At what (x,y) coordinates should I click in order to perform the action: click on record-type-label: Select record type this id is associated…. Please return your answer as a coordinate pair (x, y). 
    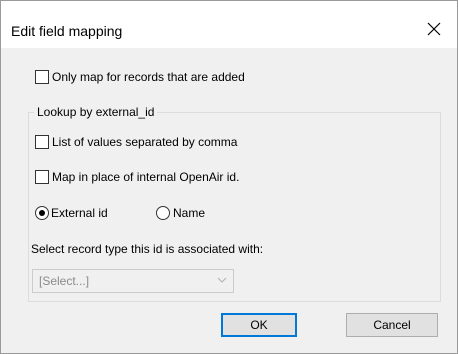
    Looking at the image, I should click on (147, 249).